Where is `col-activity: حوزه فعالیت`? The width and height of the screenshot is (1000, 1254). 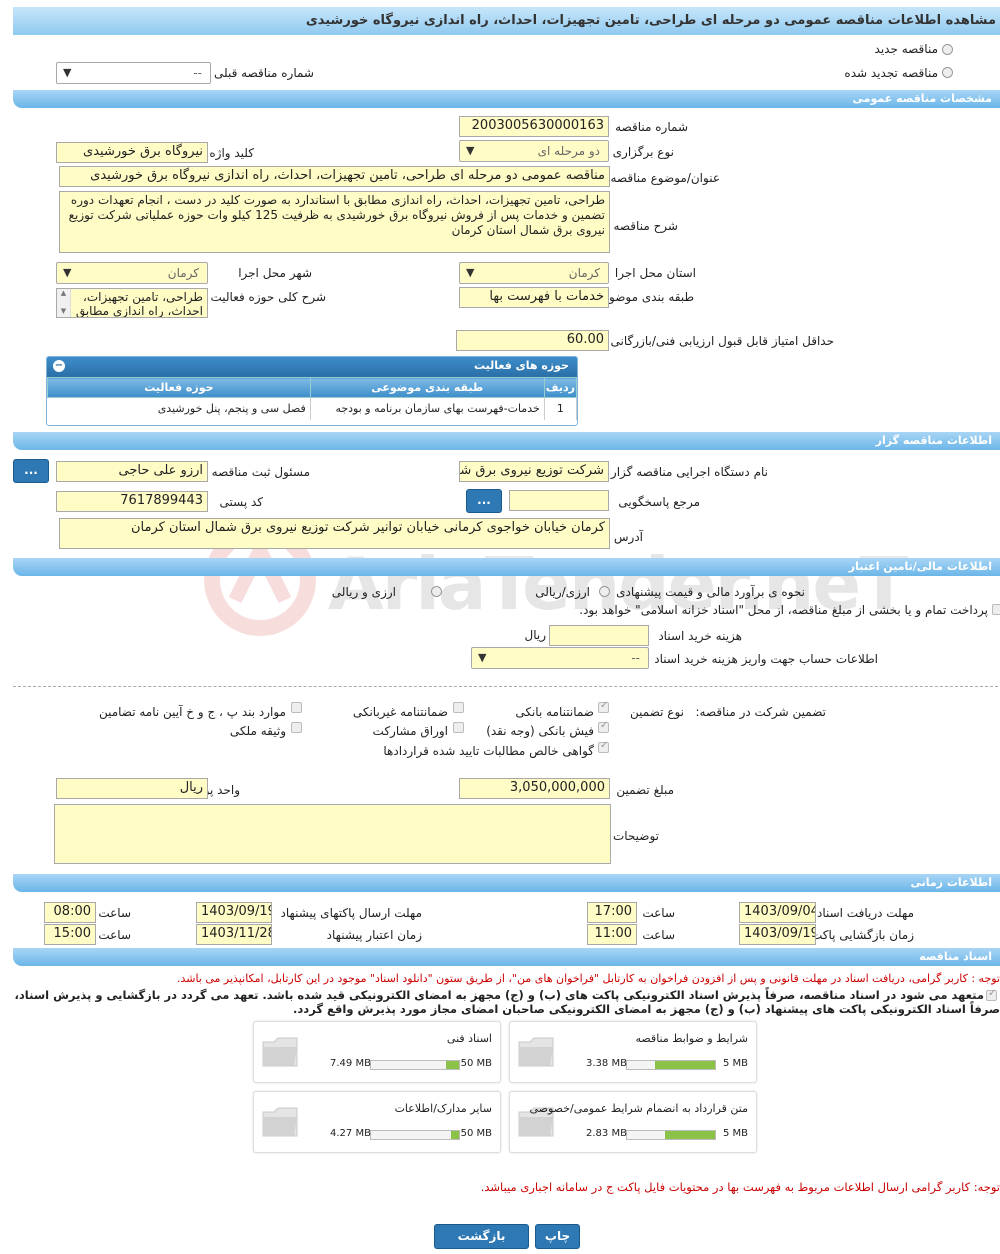 col-activity: حوزه فعالیت is located at coordinates (179, 387).